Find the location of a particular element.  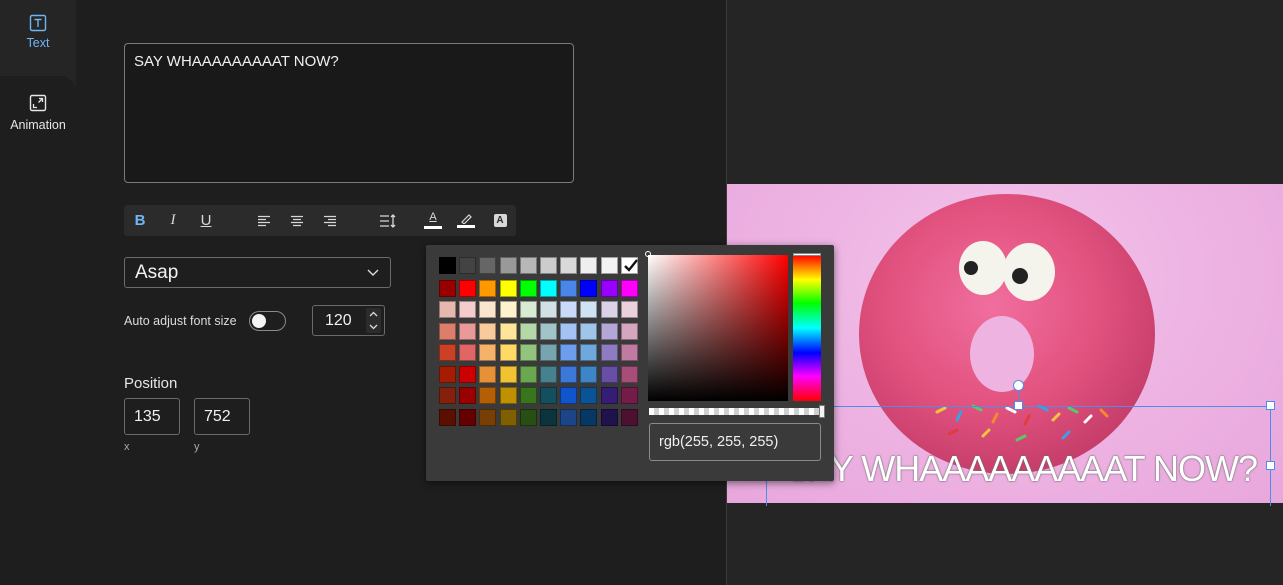

auto-adjust-toggle is located at coordinates (267, 321).